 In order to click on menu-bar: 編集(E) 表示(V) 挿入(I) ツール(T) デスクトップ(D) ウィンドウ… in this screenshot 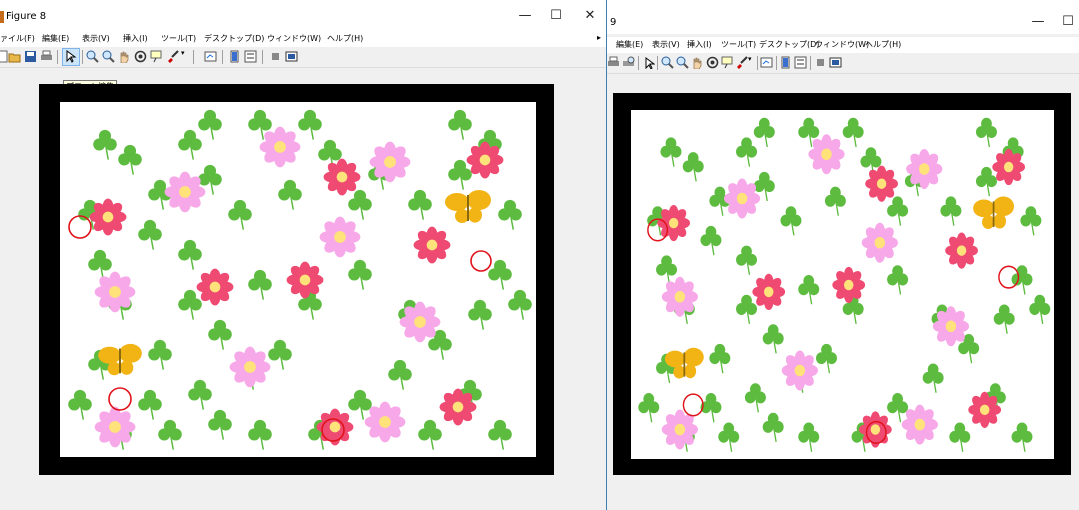, I will do `click(843, 45)`.